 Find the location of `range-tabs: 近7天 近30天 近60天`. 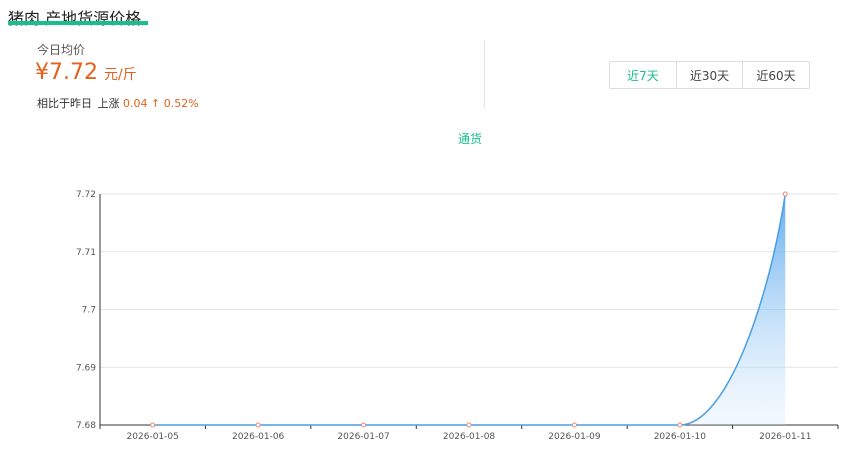

range-tabs: 近7天 近30天 近60天 is located at coordinates (709, 75).